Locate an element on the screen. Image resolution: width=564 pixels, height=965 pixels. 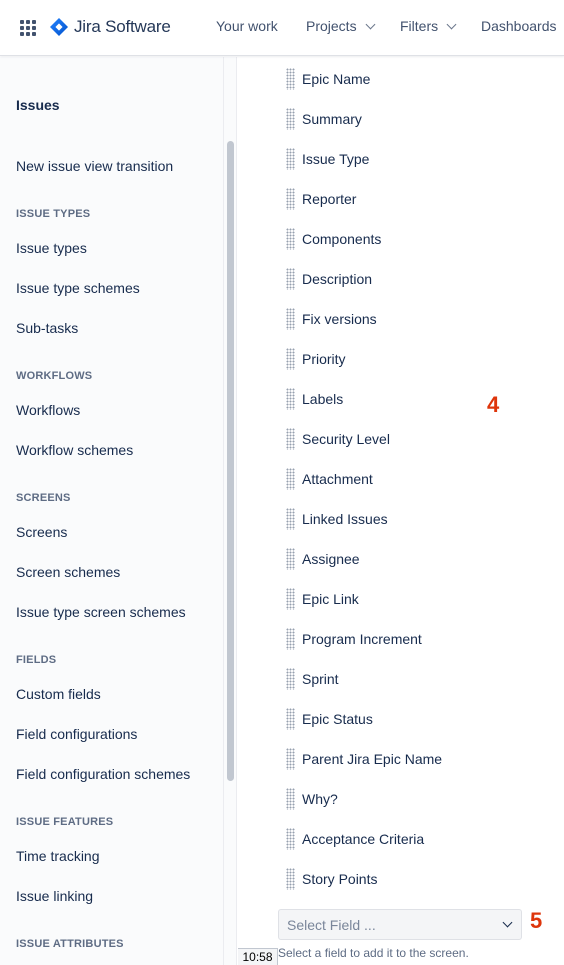
sidebar-heading-fields: FIELDS is located at coordinates (36, 660).